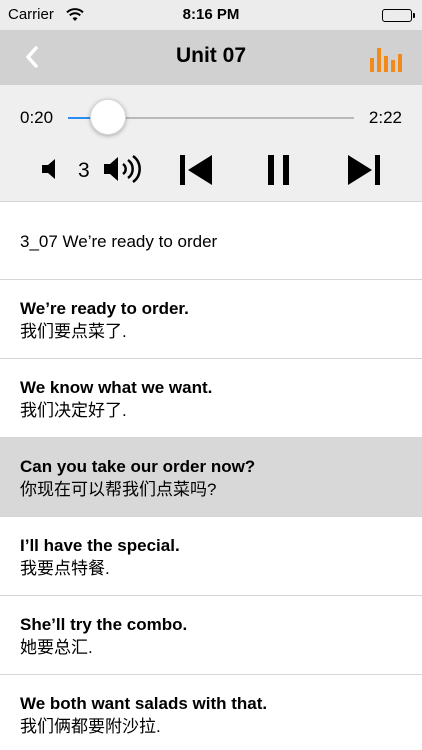 This screenshot has width=422, height=750. I want to click on progress-thumb, so click(108, 117).